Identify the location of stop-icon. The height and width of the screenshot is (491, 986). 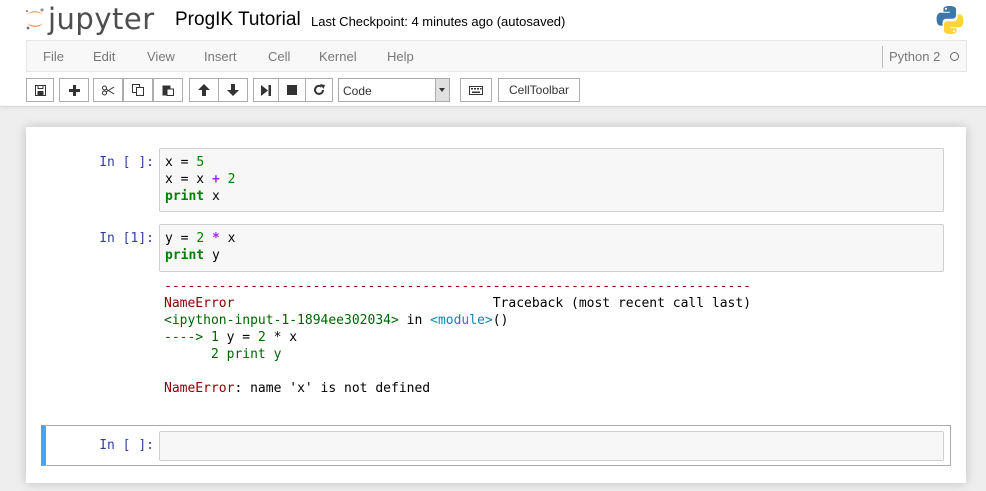
(292, 90).